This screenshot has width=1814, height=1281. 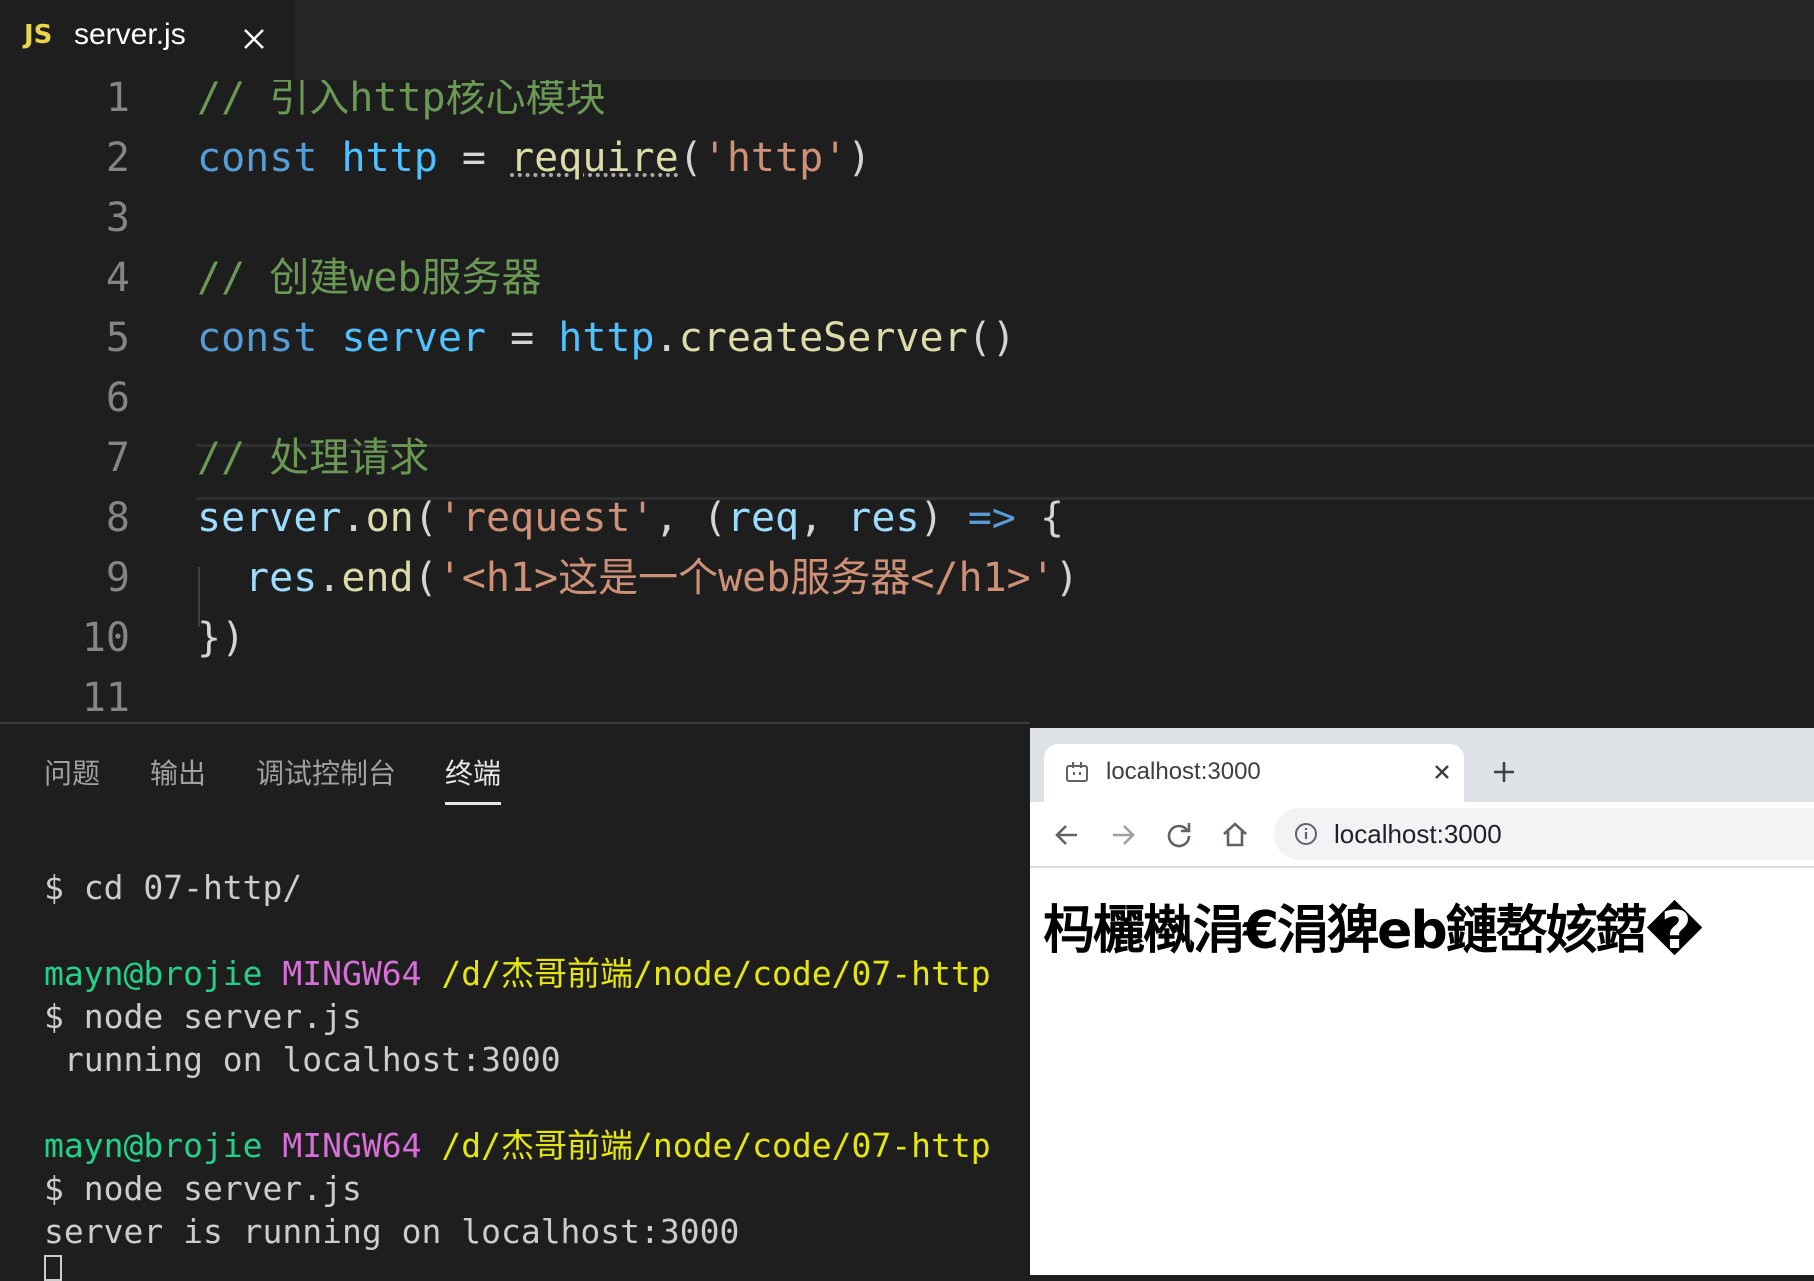 I want to click on line-number: 7, so click(x=117, y=458).